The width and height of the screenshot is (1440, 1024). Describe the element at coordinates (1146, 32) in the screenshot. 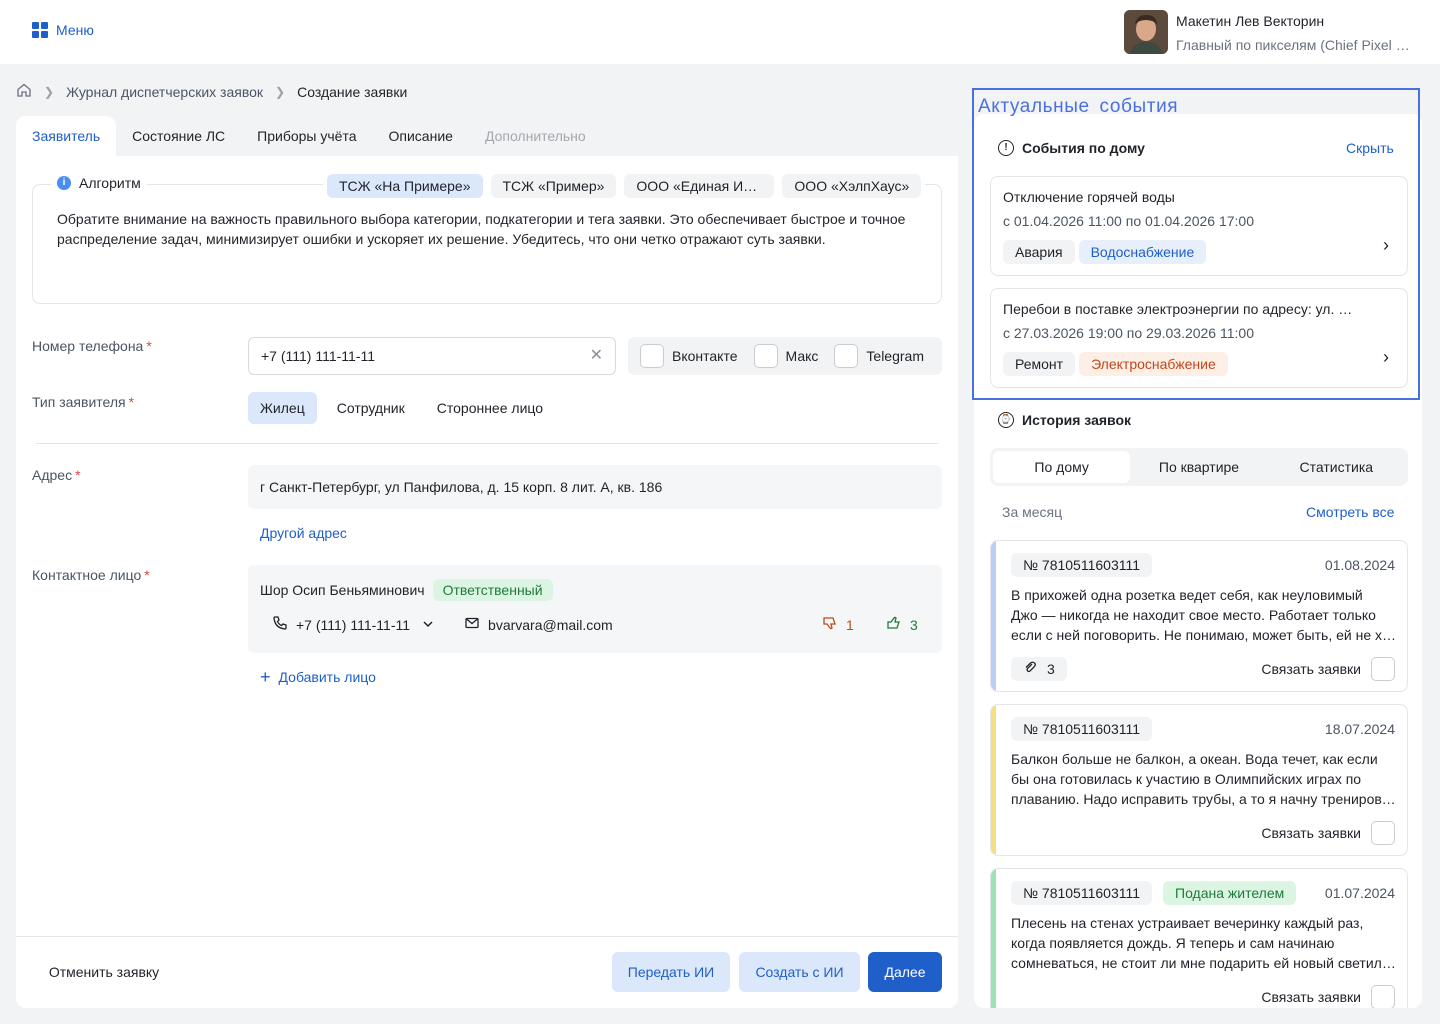

I see `avatar` at that location.